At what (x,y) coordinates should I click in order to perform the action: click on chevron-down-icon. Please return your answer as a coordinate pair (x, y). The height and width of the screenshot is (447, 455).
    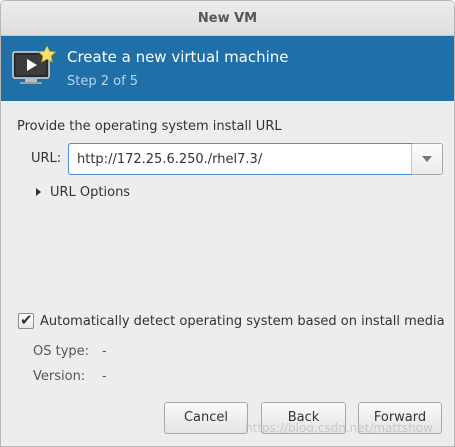
    Looking at the image, I should click on (427, 159).